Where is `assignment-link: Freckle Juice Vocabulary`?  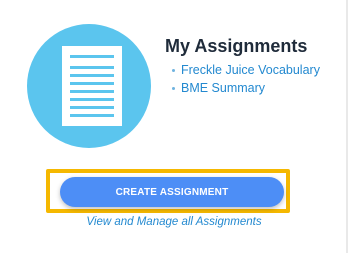
assignment-link: Freckle Juice Vocabulary is located at coordinates (246, 70).